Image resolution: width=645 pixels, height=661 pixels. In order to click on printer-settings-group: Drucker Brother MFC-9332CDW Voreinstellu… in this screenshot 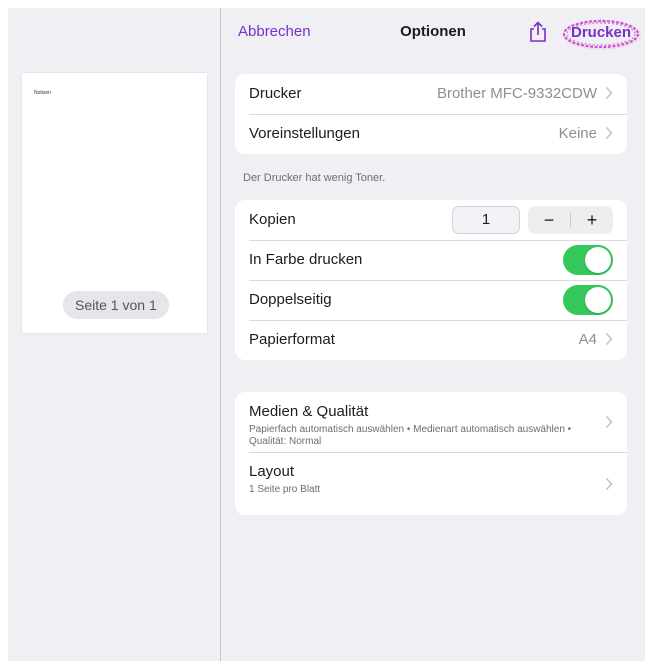, I will do `click(431, 114)`.